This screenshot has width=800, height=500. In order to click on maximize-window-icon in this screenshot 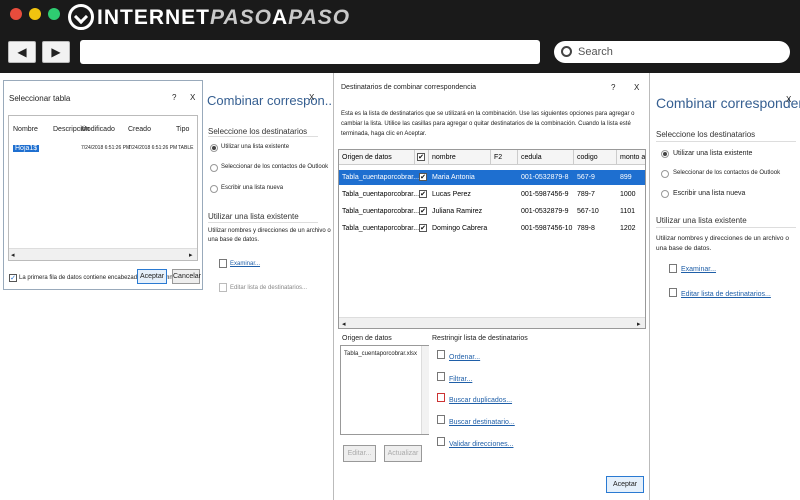, I will do `click(54, 14)`.